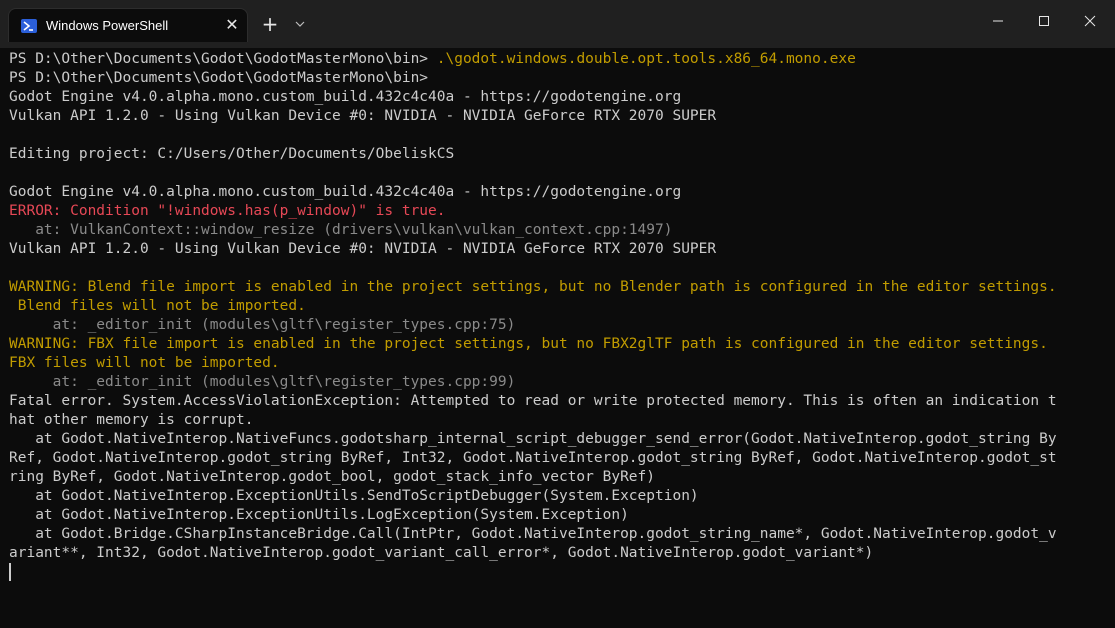  I want to click on minimize-button, so click(998, 20).